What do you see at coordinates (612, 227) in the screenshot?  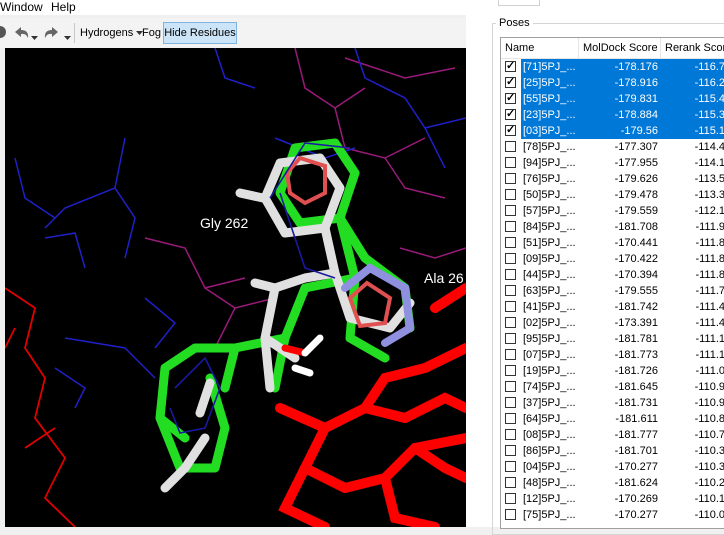 I see `table-row: [84]5PJ_... -181.708 -111.9` at bounding box center [612, 227].